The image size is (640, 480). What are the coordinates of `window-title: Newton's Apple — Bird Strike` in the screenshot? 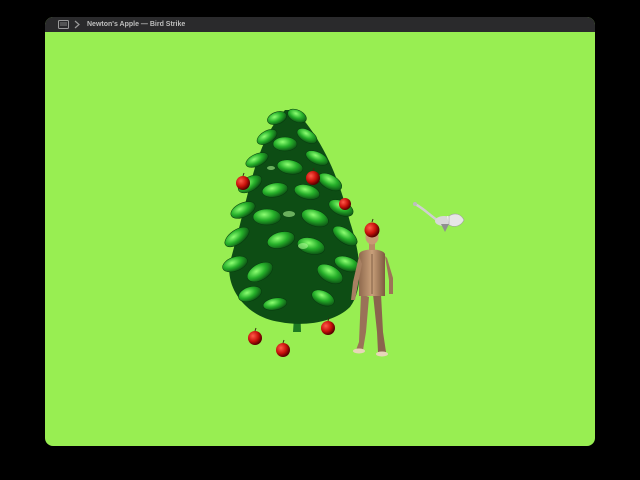 It's located at (136, 24).